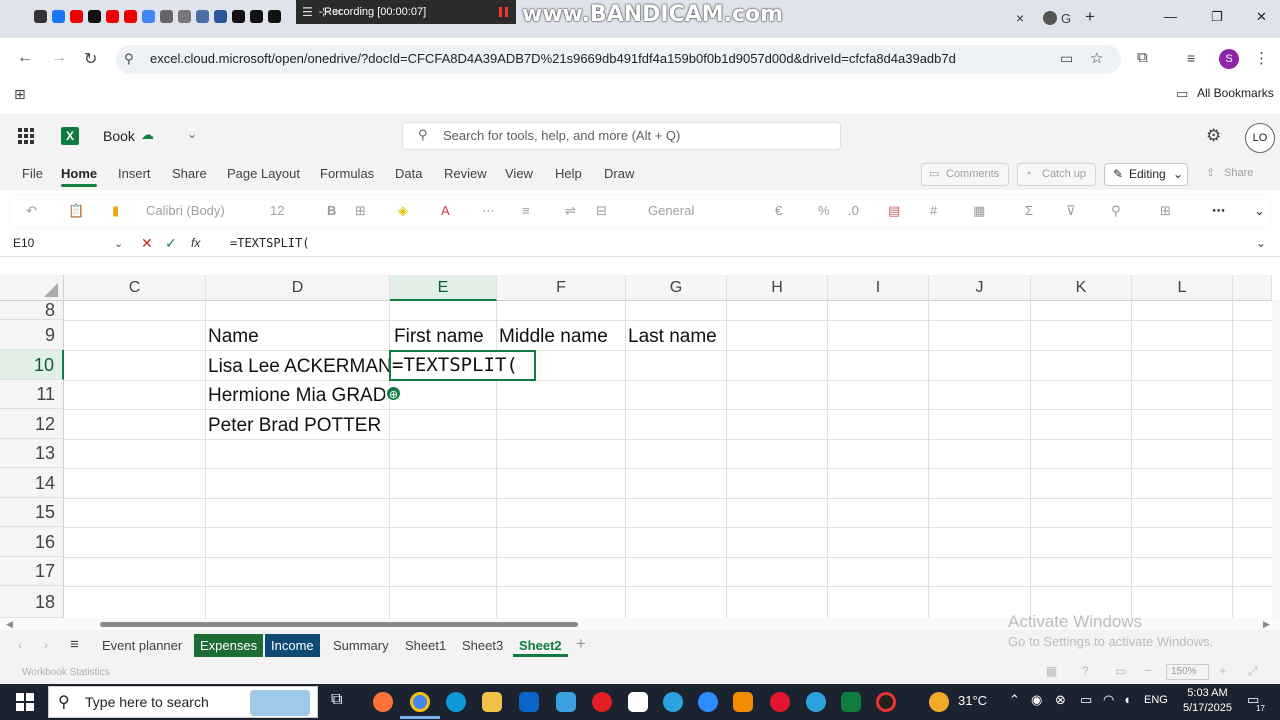 Image resolution: width=1280 pixels, height=720 pixels. I want to click on normal-view-icon: ▦, so click(1051, 671).